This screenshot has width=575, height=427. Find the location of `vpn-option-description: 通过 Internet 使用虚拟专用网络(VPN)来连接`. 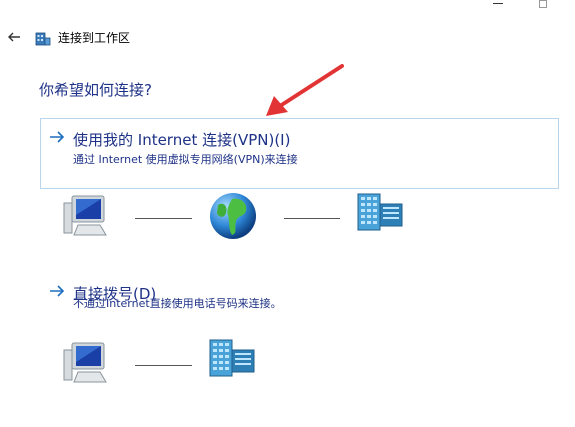

vpn-option-description: 通过 Internet 使用虚拟专用网络(VPN)来连接 is located at coordinates (185, 159).